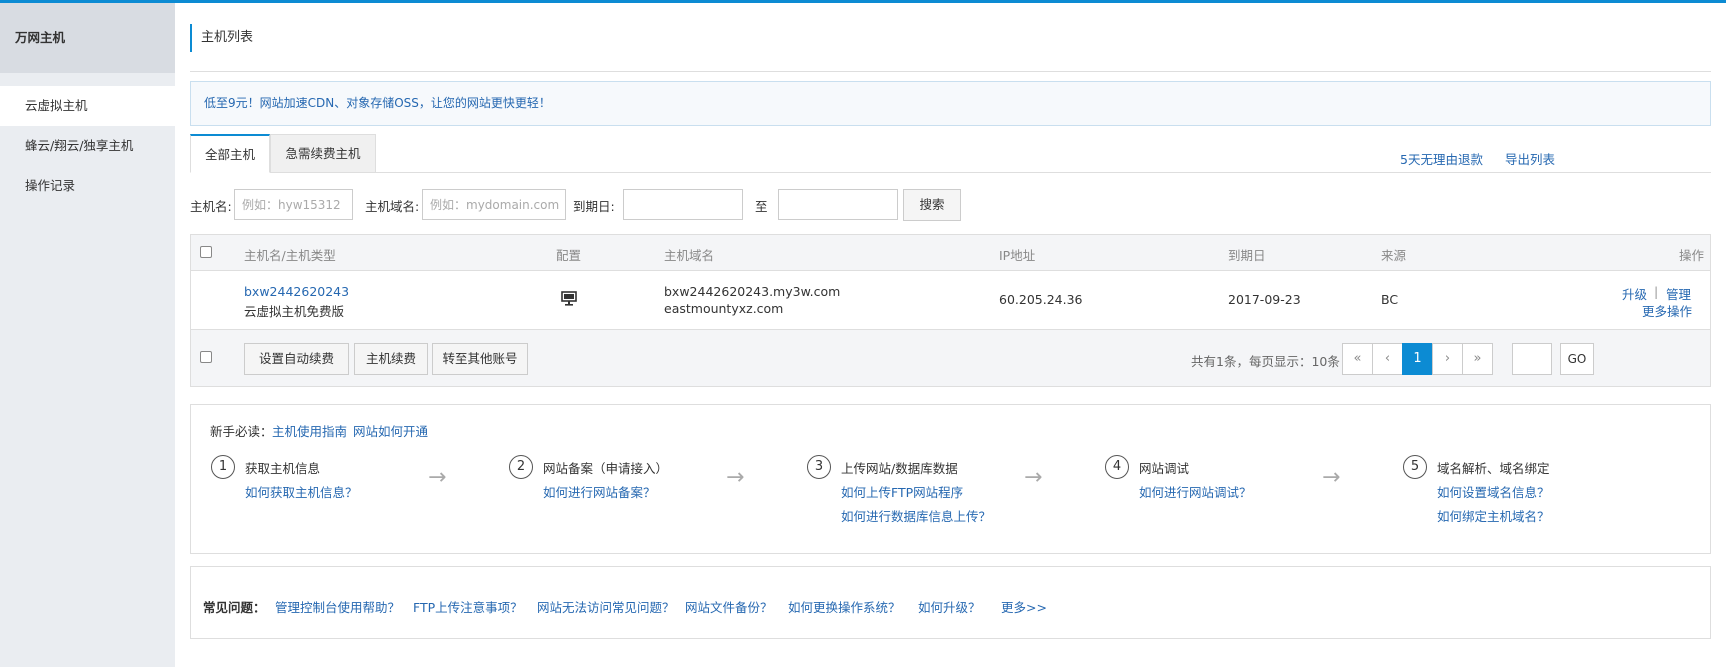 The width and height of the screenshot is (1726, 667). I want to click on page-jump-input, so click(1532, 359).